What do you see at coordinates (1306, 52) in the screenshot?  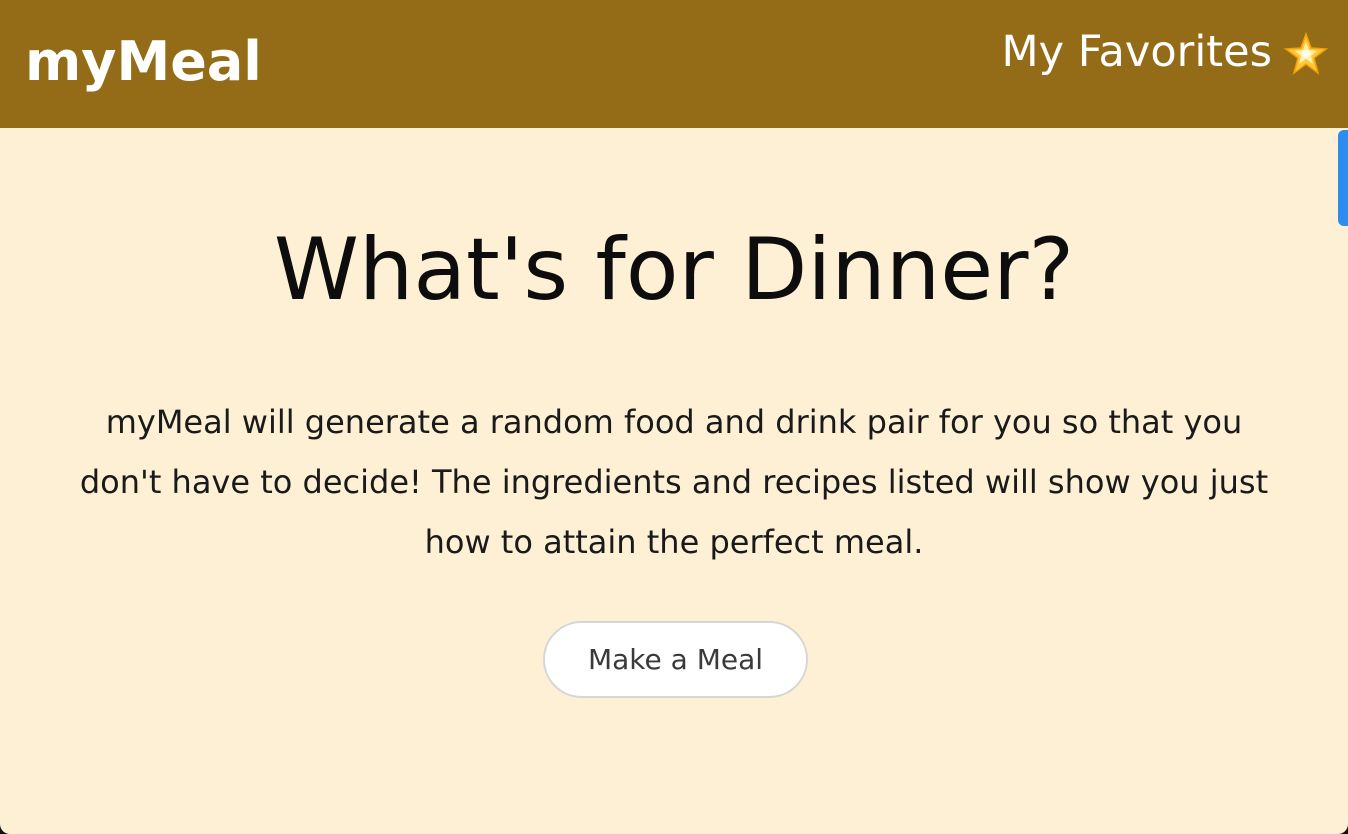 I see `glowing-star-icon` at bounding box center [1306, 52].